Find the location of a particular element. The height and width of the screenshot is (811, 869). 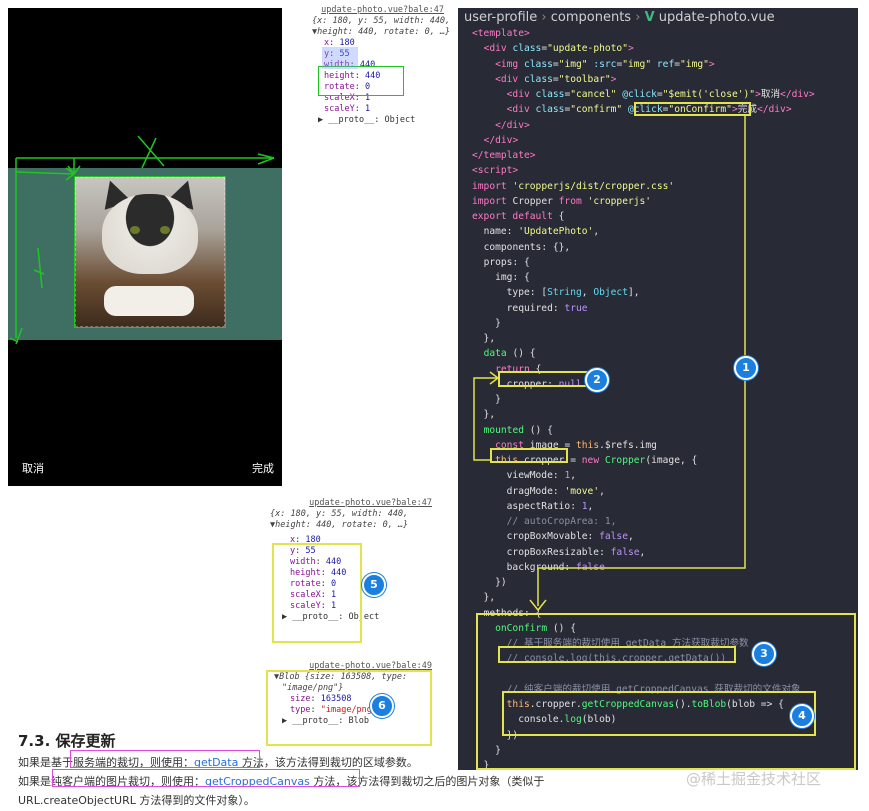

console-proto: ▶ __proto__: Object is located at coordinates (378, 120).